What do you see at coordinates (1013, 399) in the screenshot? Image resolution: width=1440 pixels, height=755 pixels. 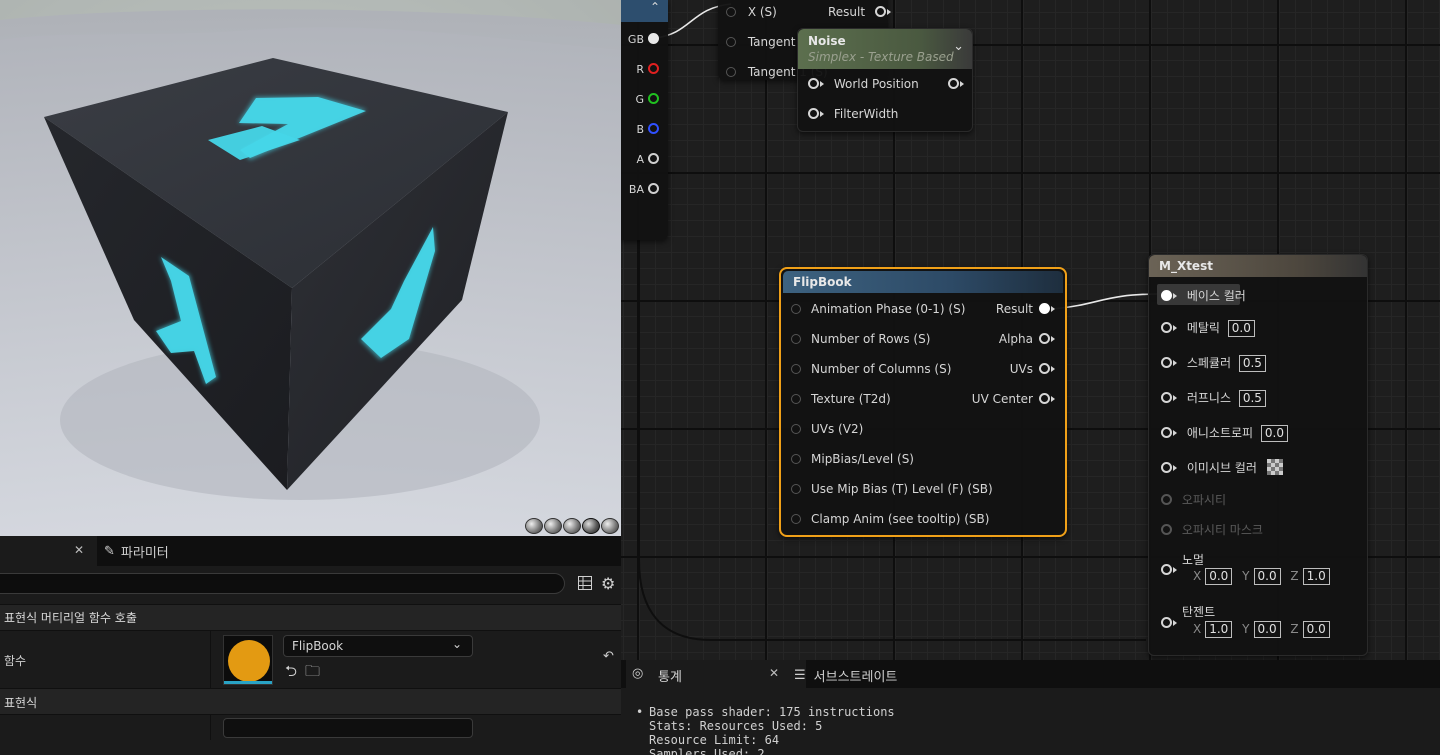 I see `flipbook-output: UV Center` at bounding box center [1013, 399].